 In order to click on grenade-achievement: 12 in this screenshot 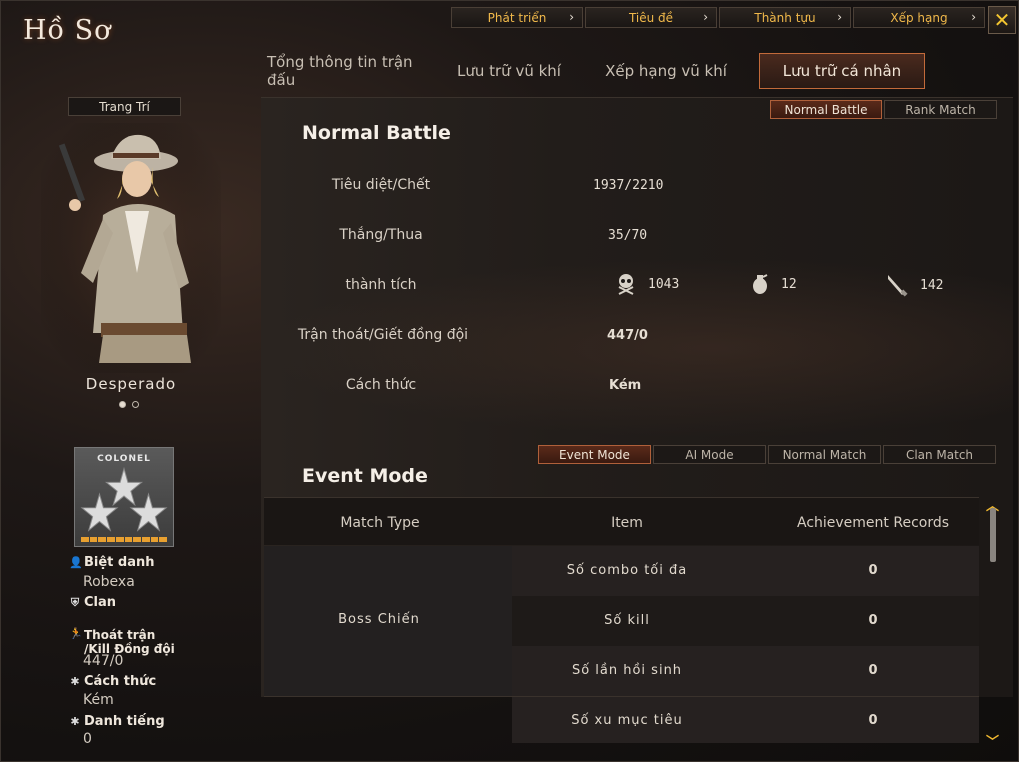, I will do `click(774, 284)`.